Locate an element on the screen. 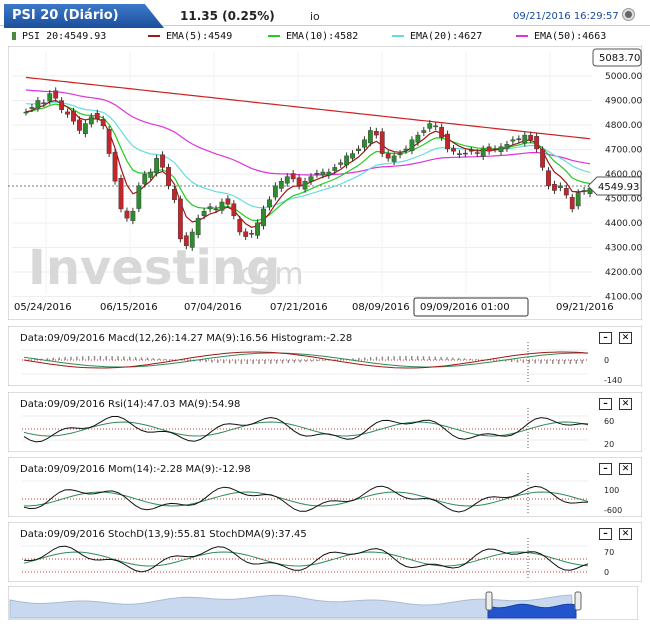 The height and width of the screenshot is (627, 650). y-tick-label: 4800.00 is located at coordinates (623, 126).